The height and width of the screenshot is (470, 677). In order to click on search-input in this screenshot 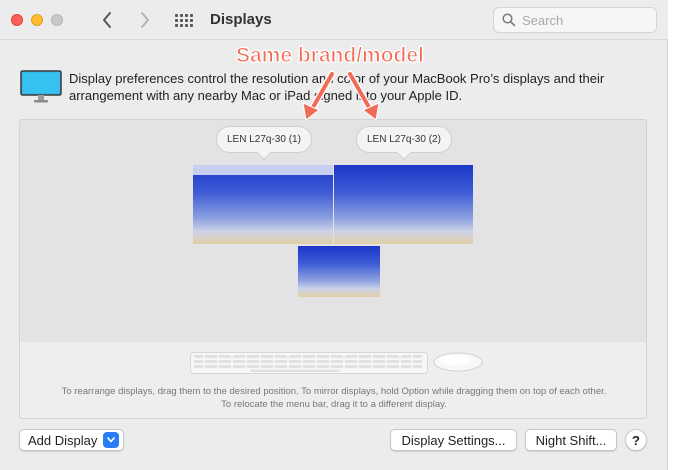, I will do `click(586, 20)`.